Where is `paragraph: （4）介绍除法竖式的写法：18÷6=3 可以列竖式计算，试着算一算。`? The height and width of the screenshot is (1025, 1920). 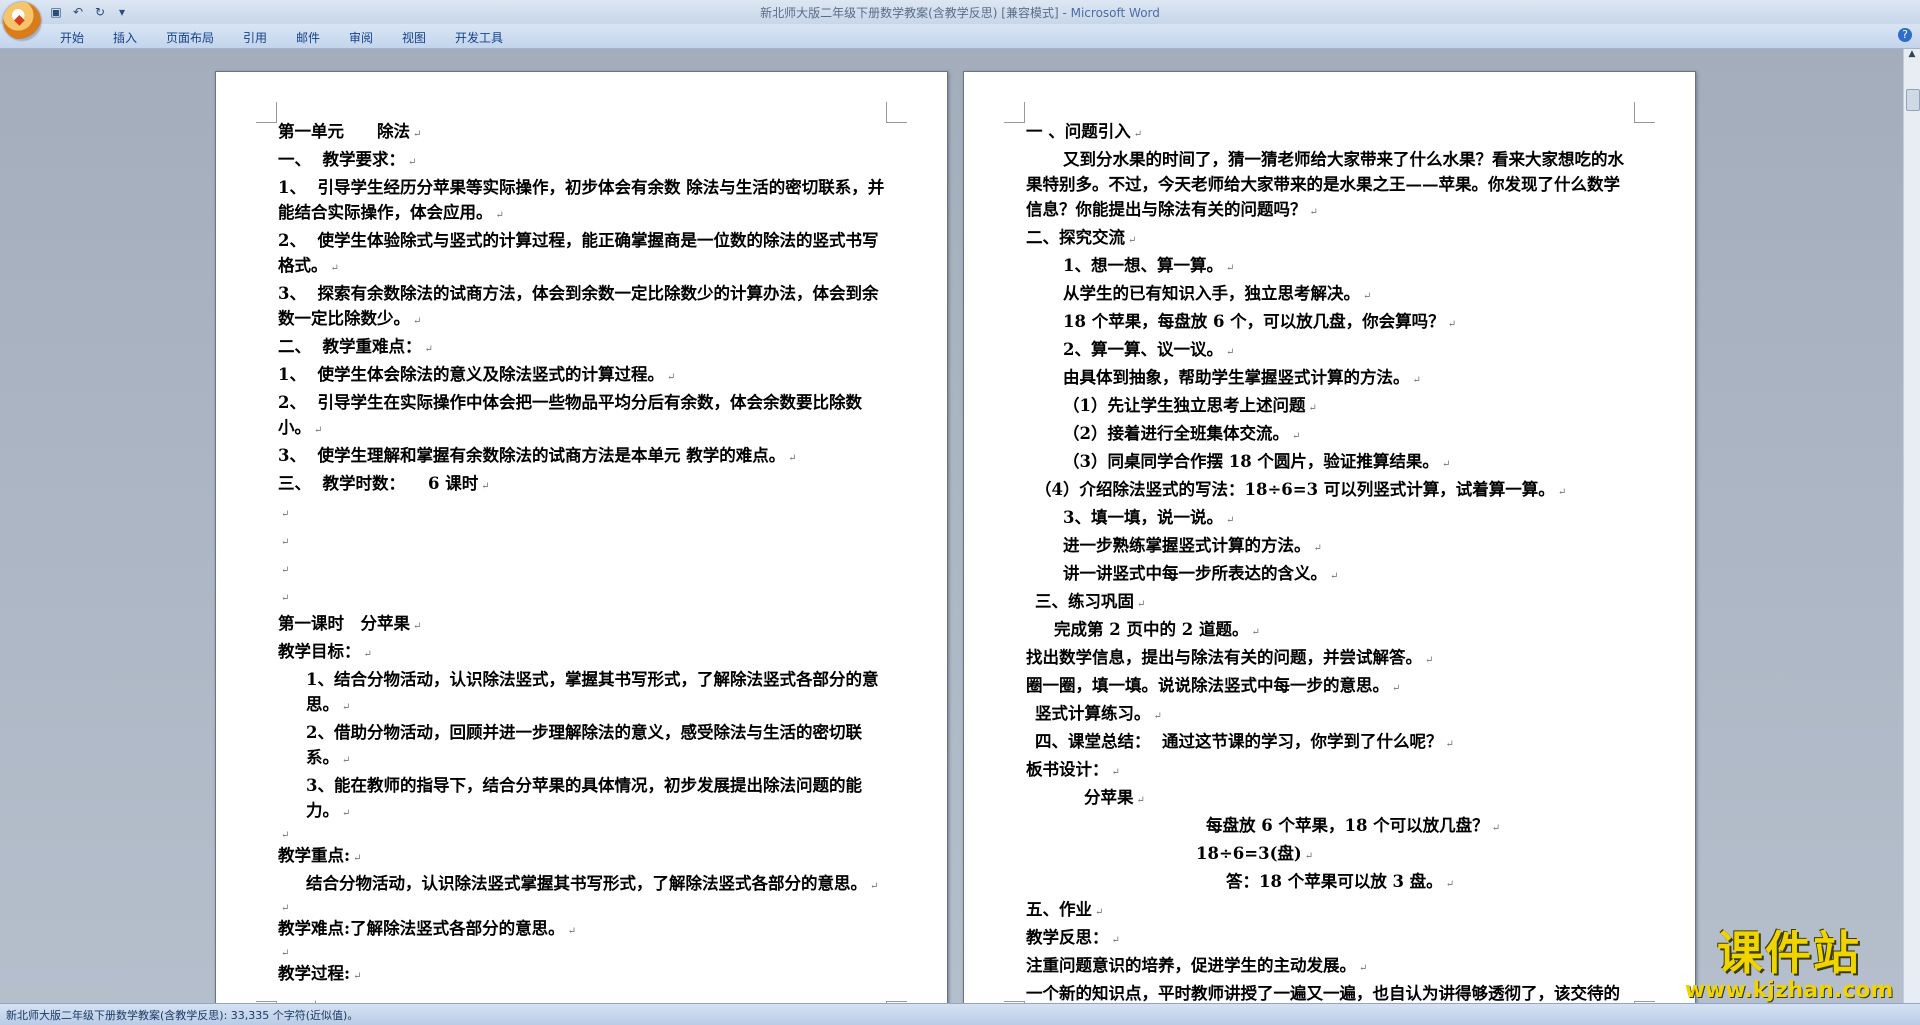 paragraph: （4）介绍除法竖式的写法：18÷6=3 可以列竖式计算，试着算一算。 is located at coordinates (1331, 491).